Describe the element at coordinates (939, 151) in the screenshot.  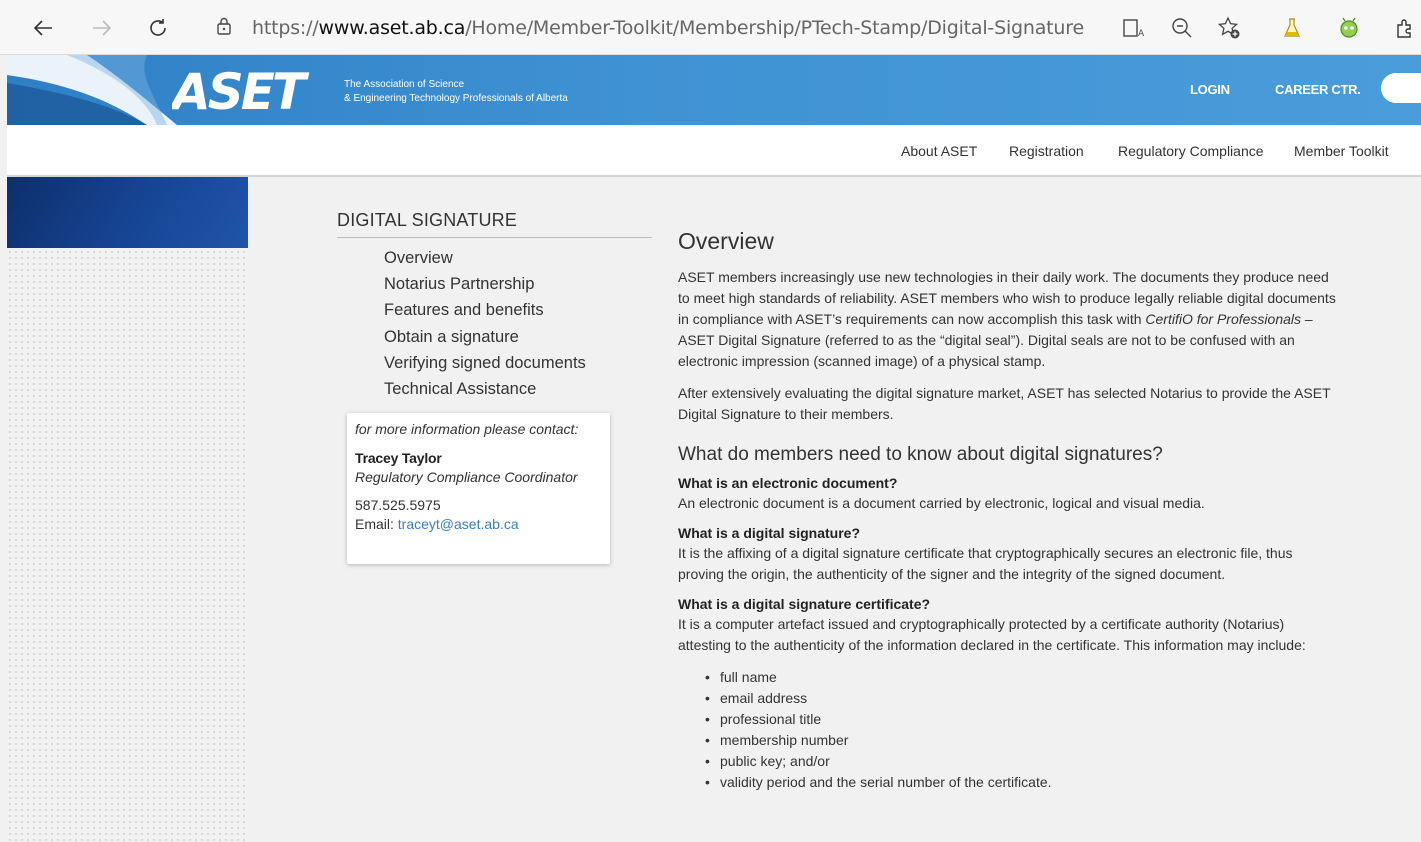
I see `nav-about-aset: About ASET` at that location.